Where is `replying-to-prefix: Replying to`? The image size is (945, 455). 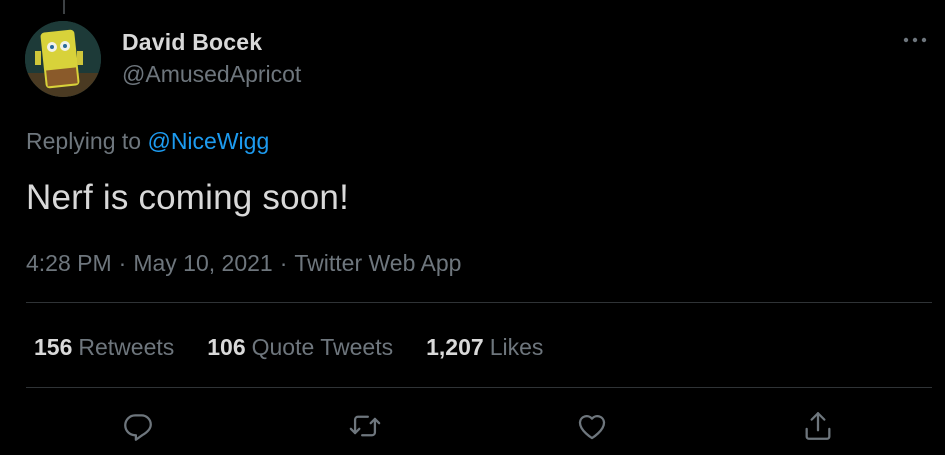
replying-to-prefix: Replying to is located at coordinates (84, 141).